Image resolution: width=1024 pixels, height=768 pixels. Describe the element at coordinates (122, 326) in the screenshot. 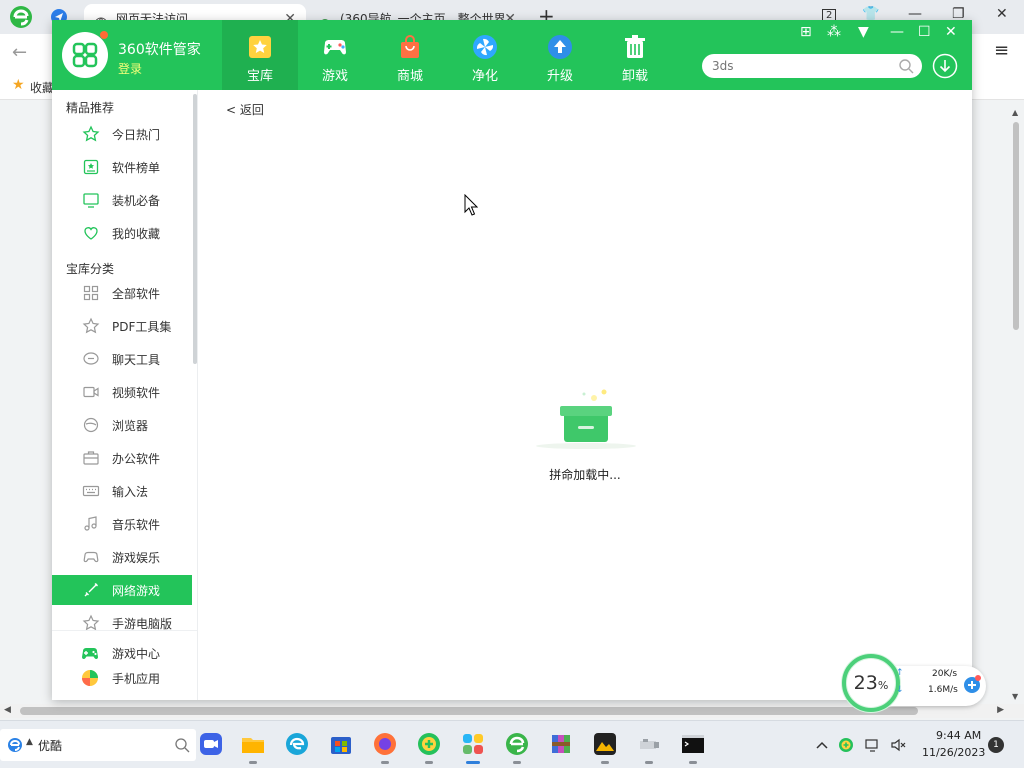

I see `sidebar-item-pdf-tools: PDF工具集` at that location.